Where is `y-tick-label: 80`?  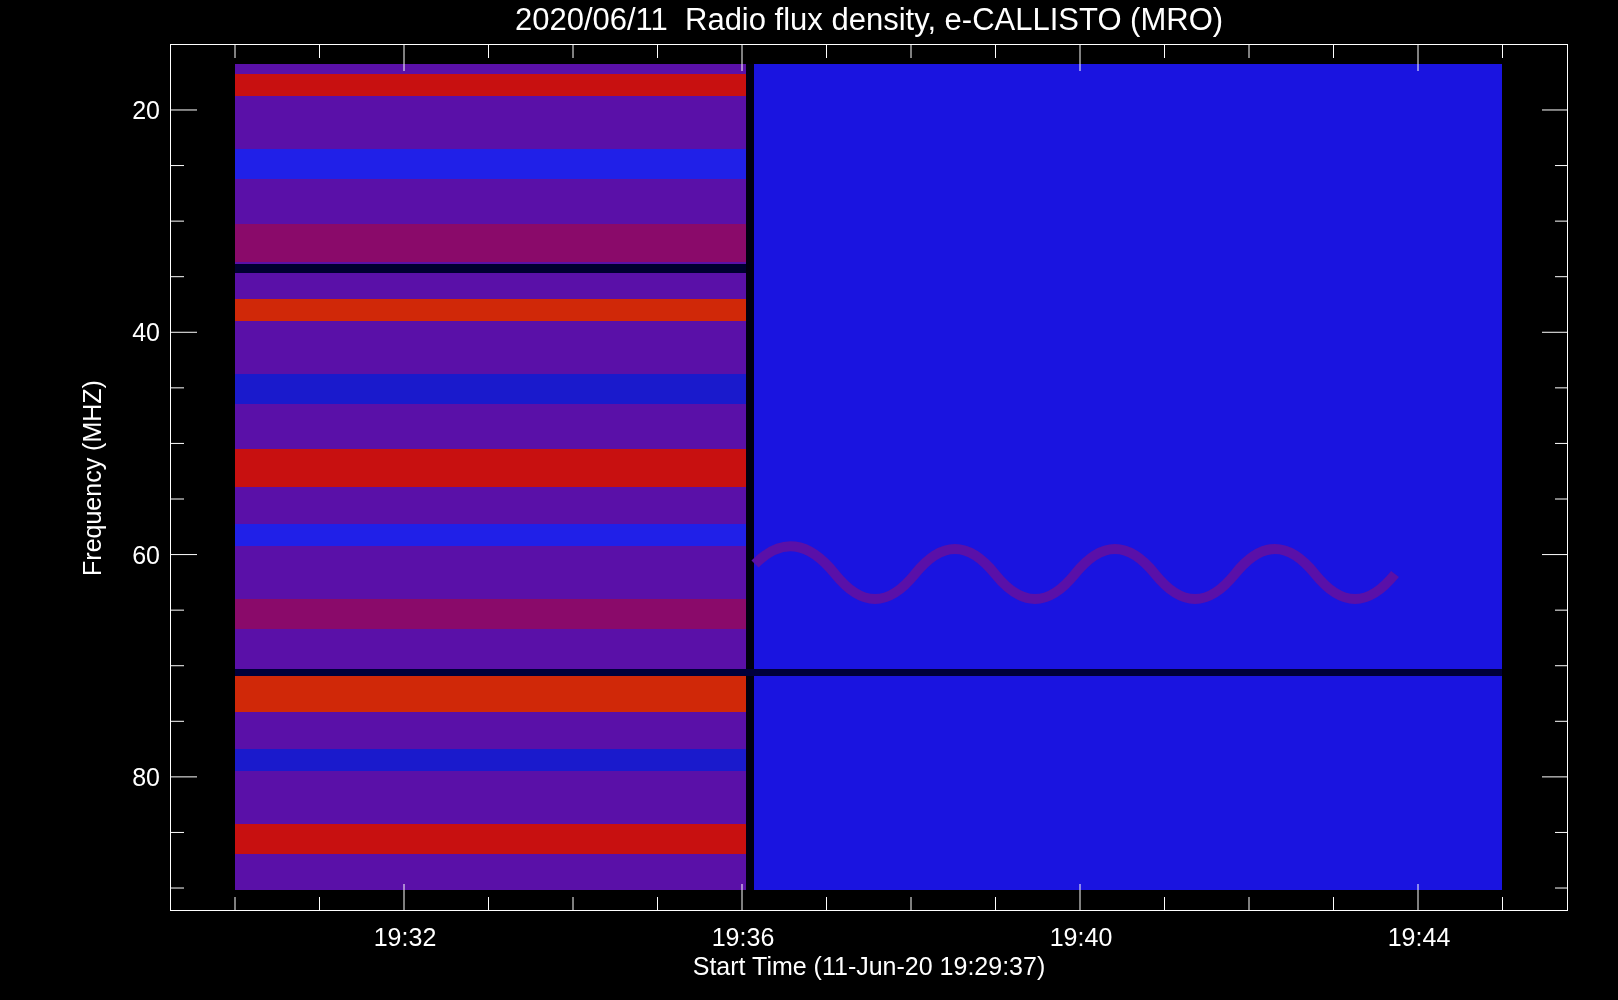
y-tick-label: 80 is located at coordinates (146, 776).